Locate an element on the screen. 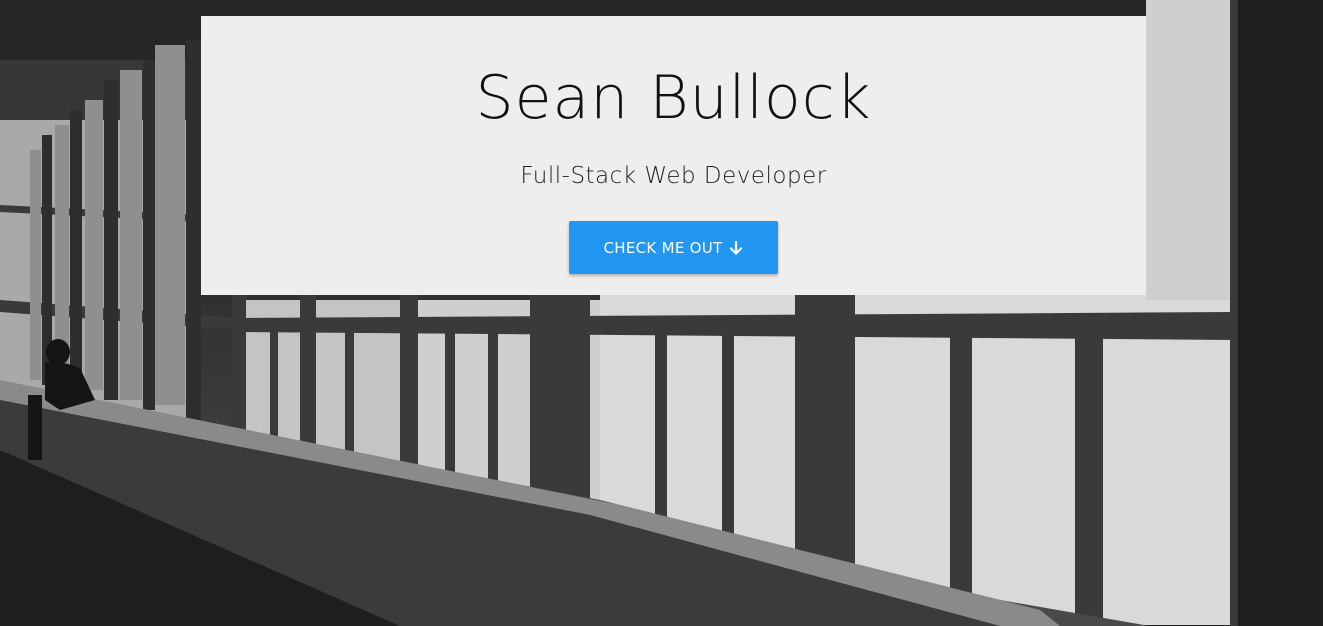 The image size is (1323, 626). hero-role: Full-Stack Web Developer is located at coordinates (673, 176).